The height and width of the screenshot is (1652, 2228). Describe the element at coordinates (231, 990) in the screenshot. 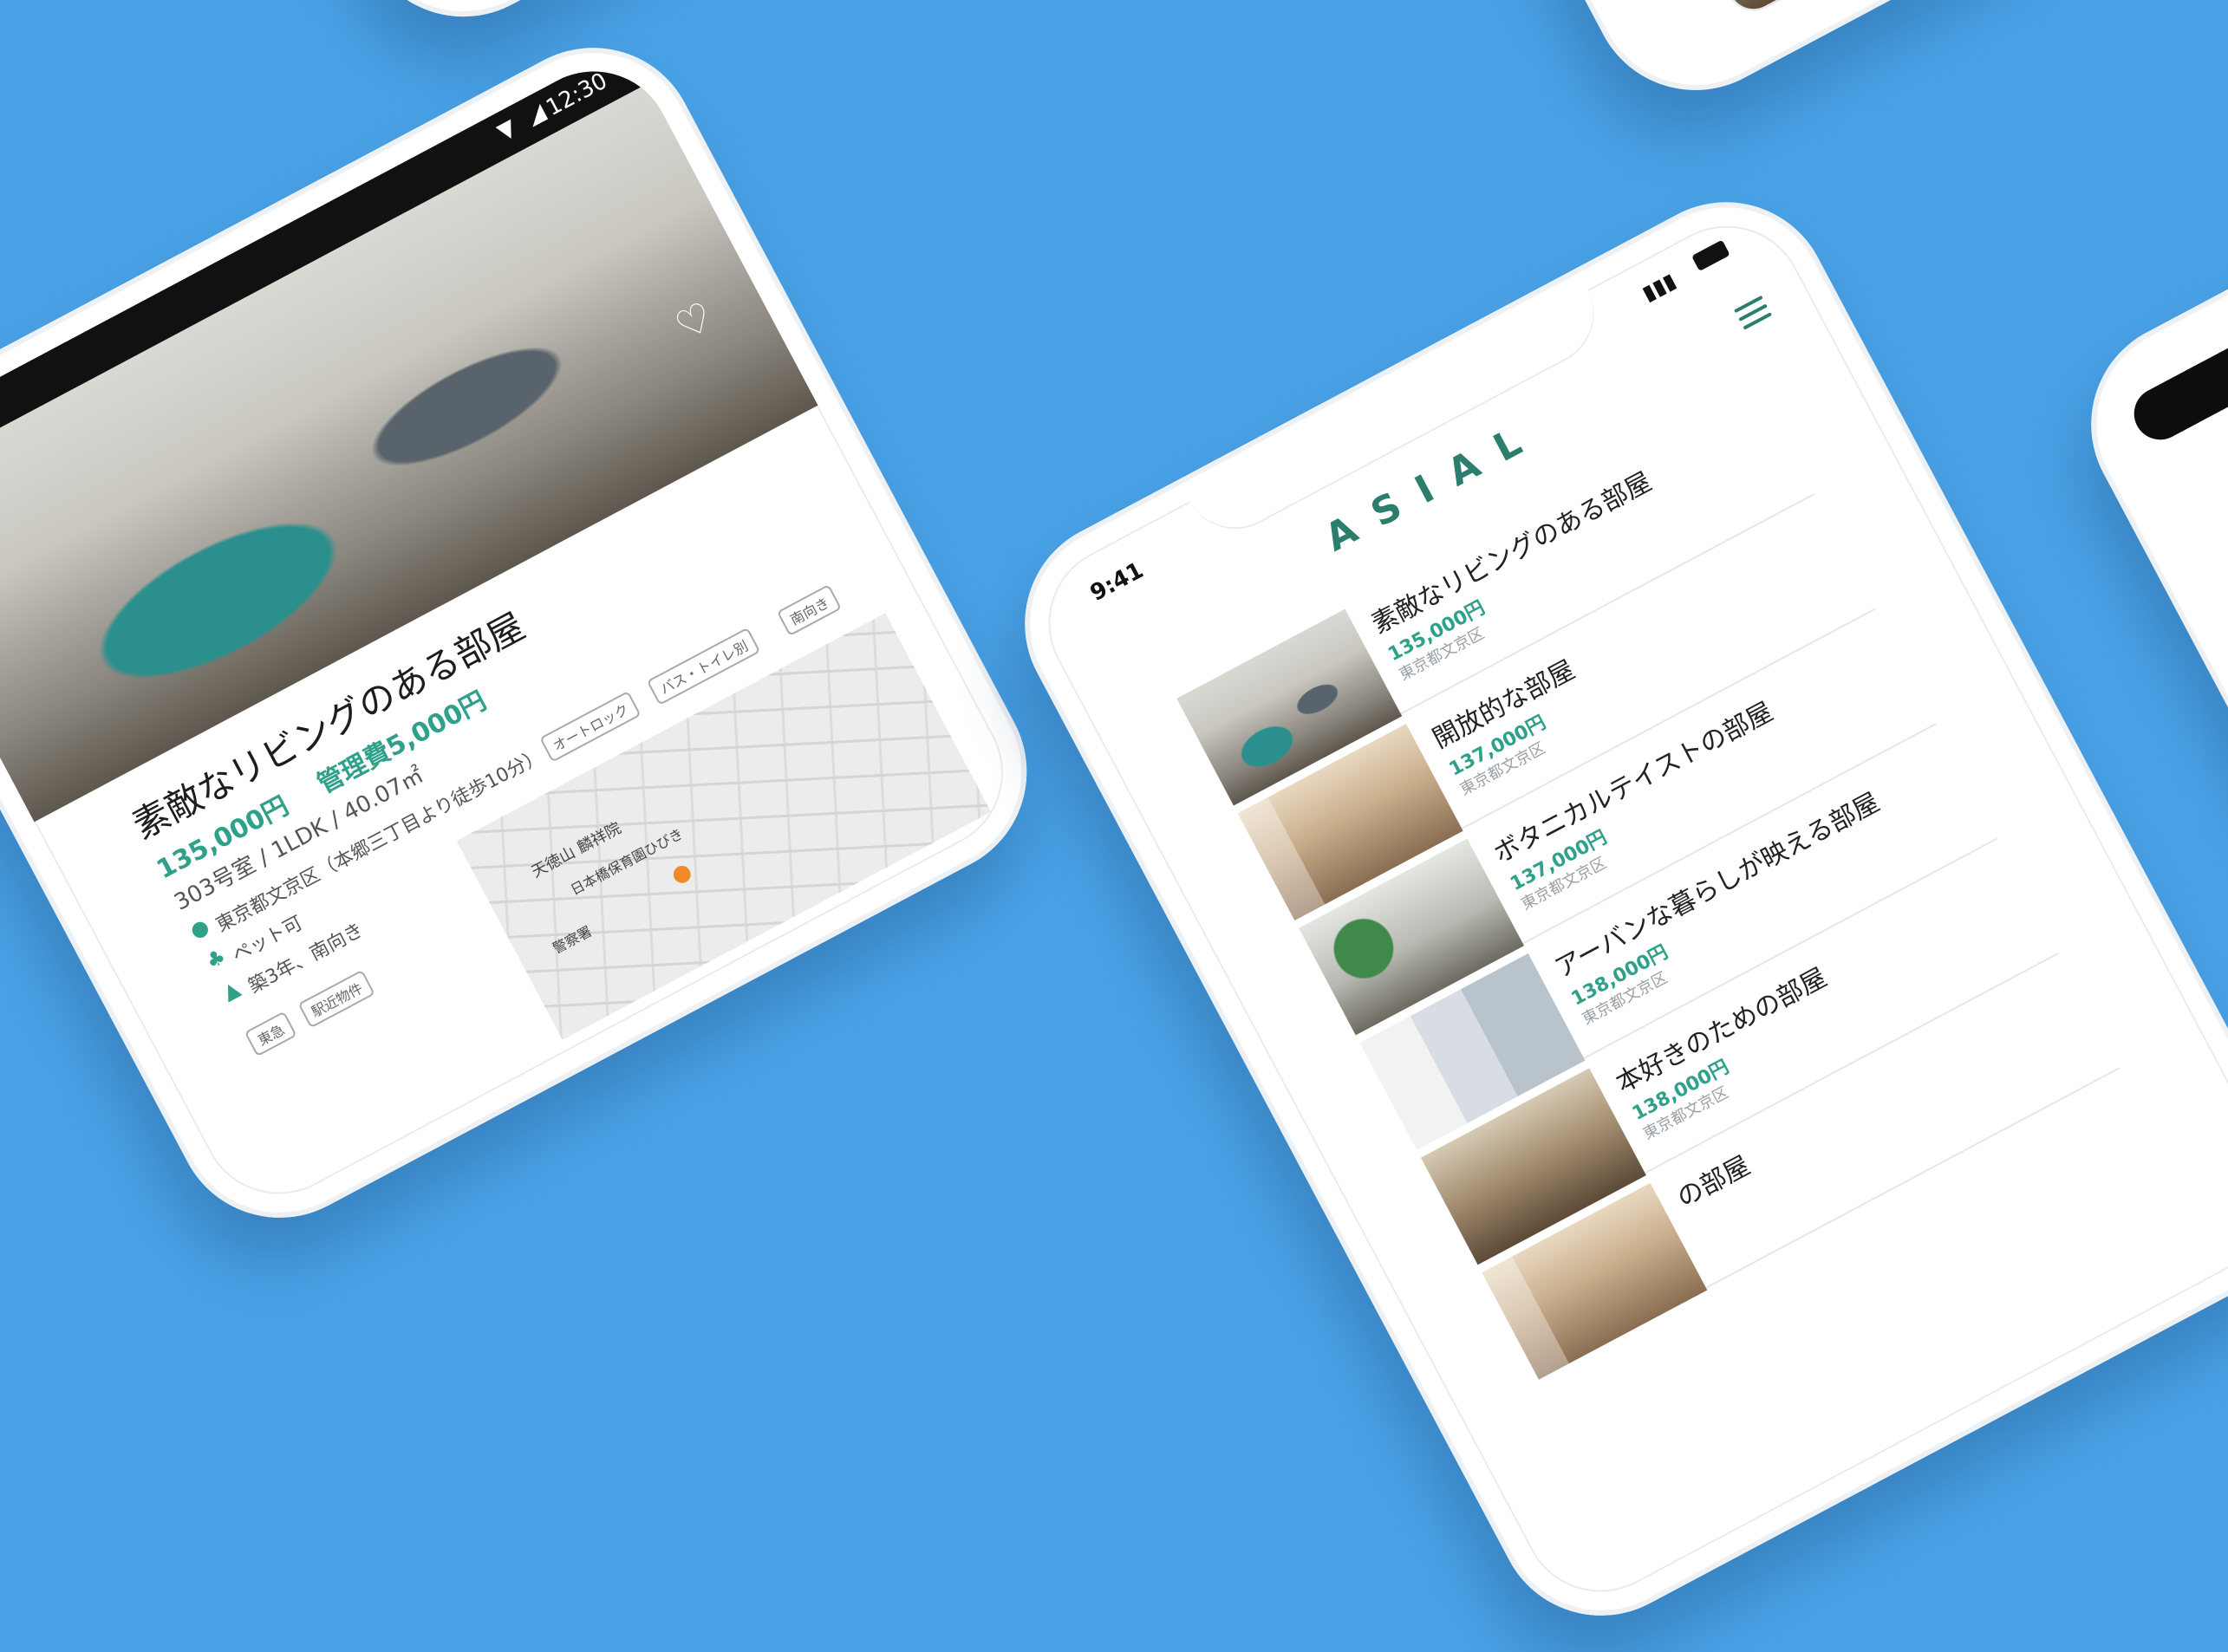

I see `house-icon: ▲` at that location.